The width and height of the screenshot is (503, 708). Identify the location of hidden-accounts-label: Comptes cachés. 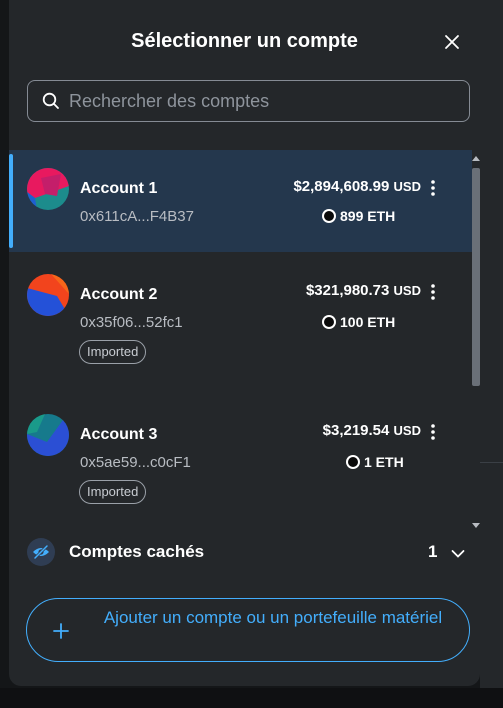
(137, 551).